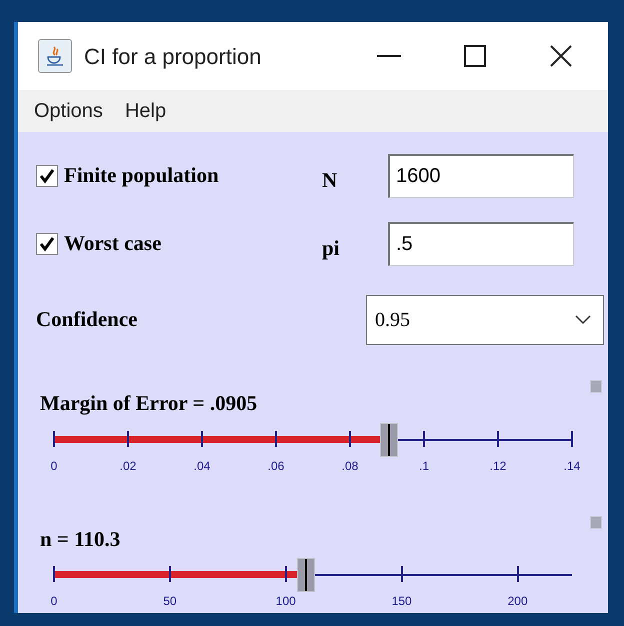 The height and width of the screenshot is (626, 624). I want to click on close-icon, so click(561, 56).